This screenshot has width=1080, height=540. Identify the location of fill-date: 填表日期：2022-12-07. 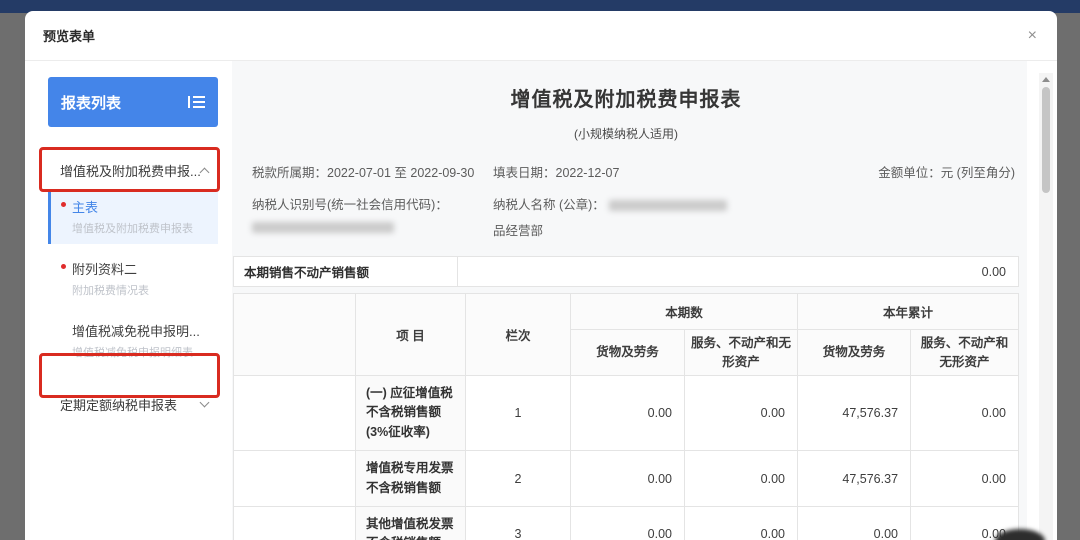
(556, 173).